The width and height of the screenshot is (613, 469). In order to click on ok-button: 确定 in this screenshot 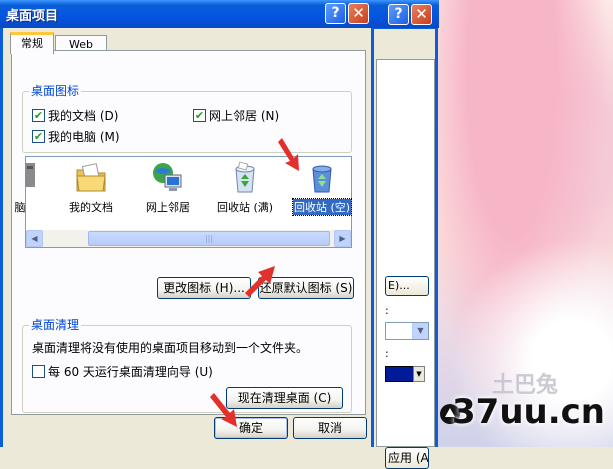, I will do `click(251, 428)`.